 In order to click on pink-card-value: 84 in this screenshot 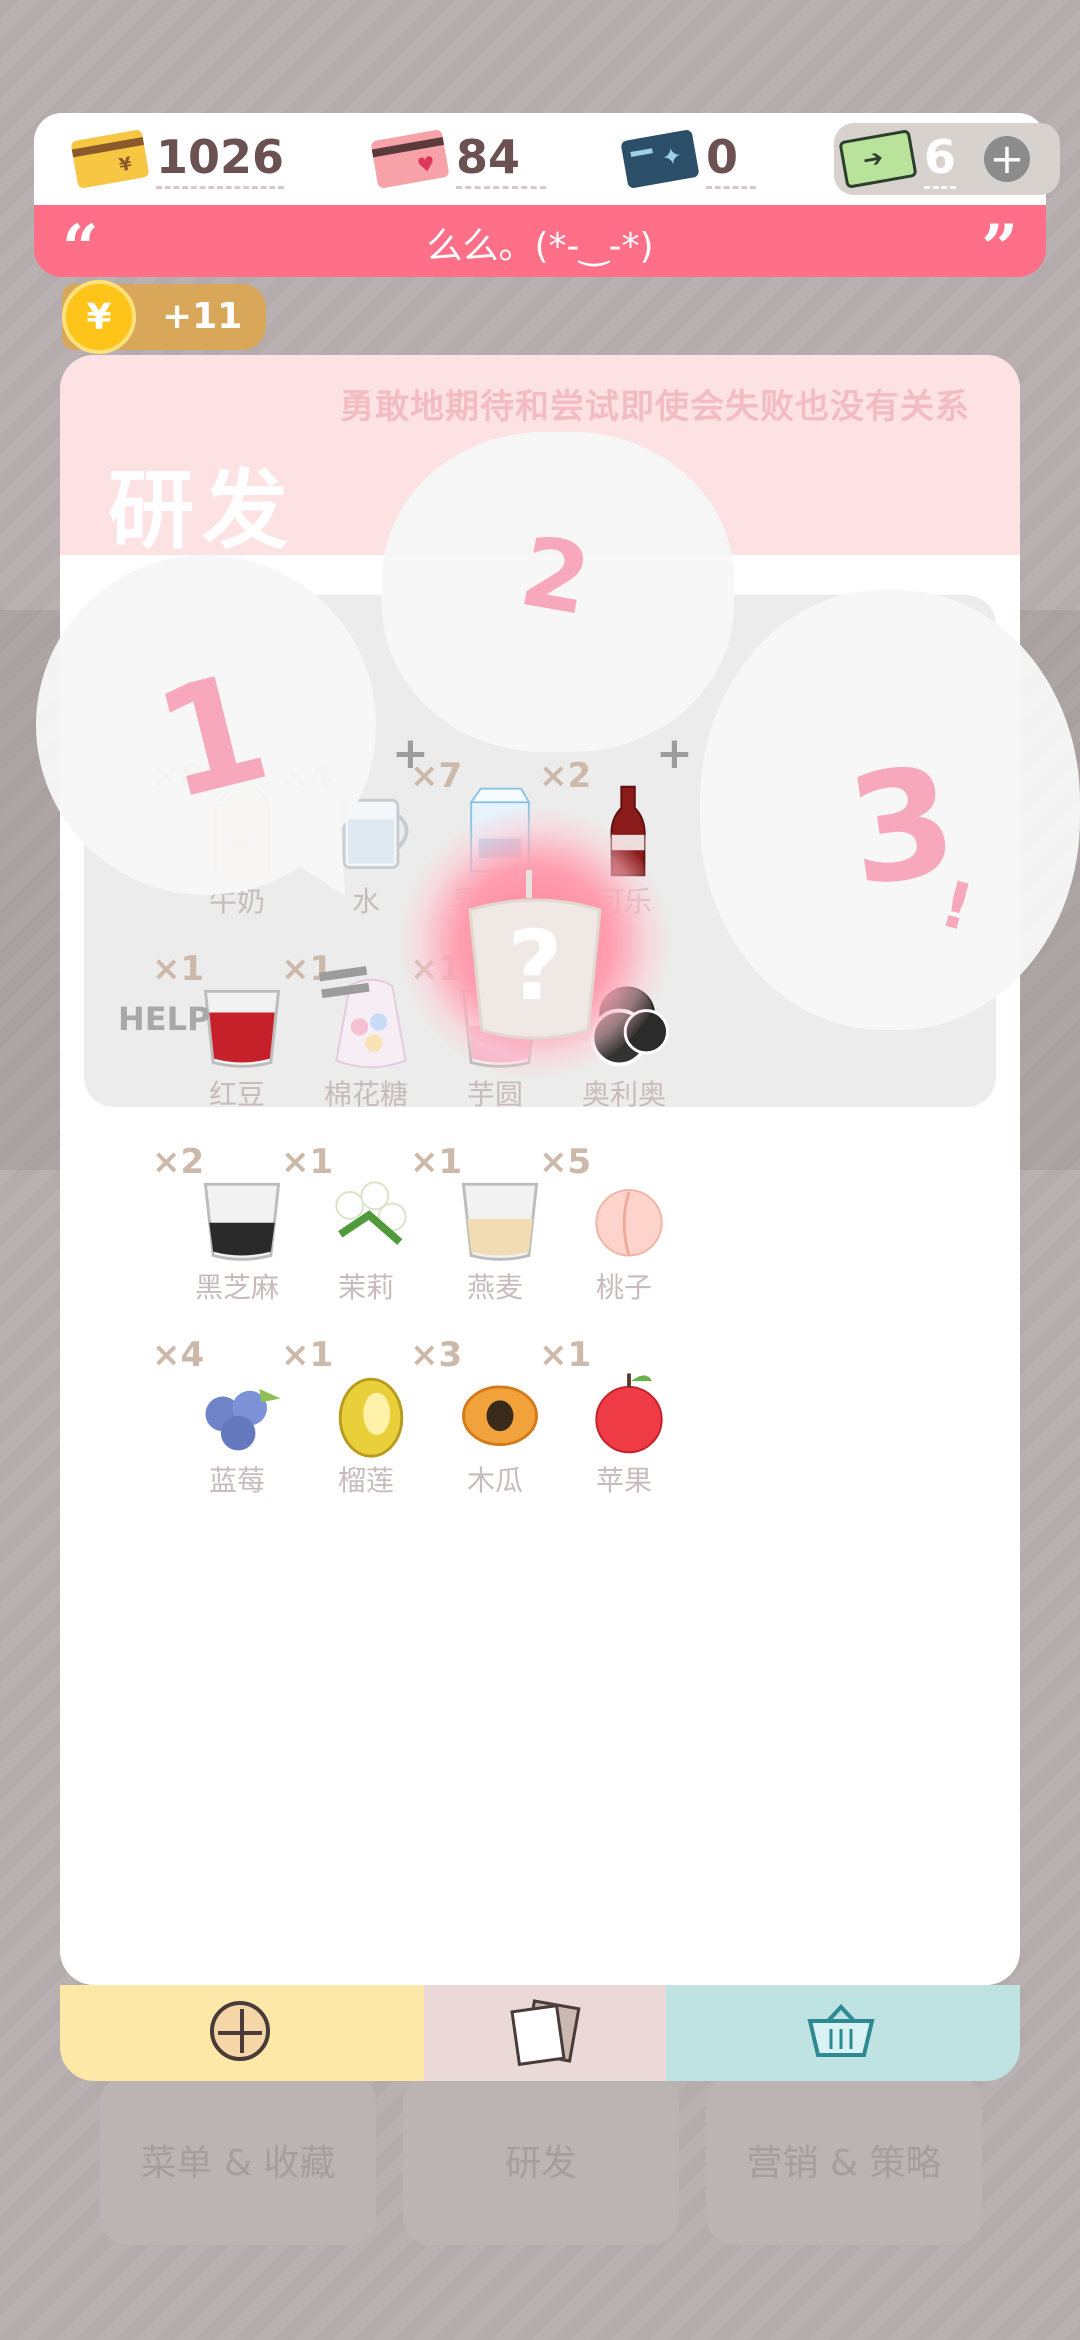, I will do `click(501, 159)`.